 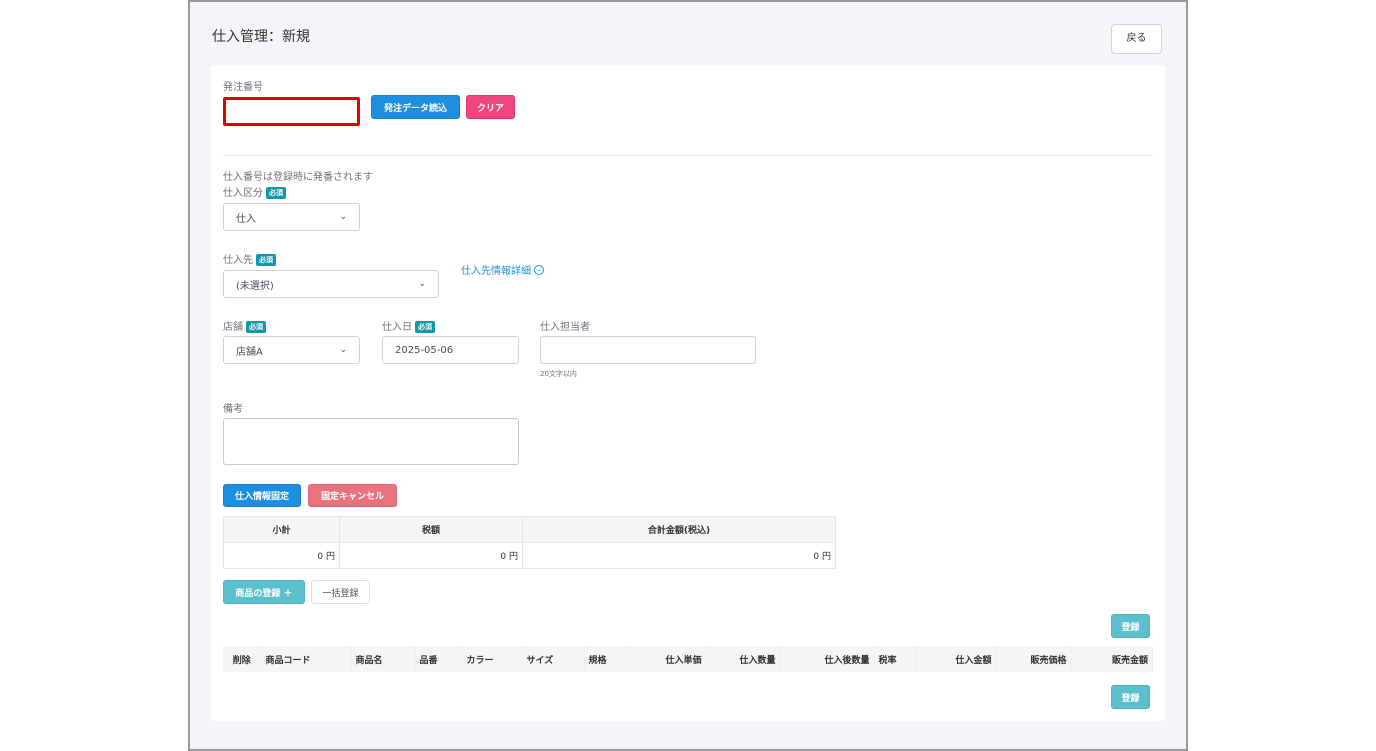 I want to click on category-label: 仕入区分 必須, so click(x=254, y=191).